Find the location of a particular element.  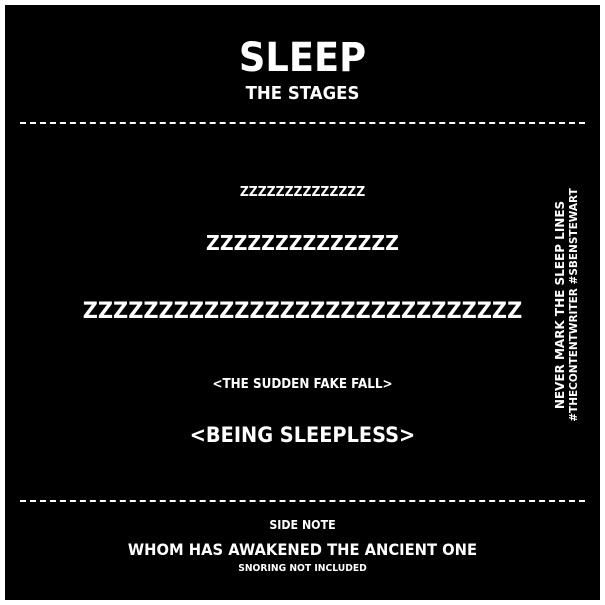

stage-medium-sleep: ZZZZZZZZZZZZZZ is located at coordinates (302, 243).